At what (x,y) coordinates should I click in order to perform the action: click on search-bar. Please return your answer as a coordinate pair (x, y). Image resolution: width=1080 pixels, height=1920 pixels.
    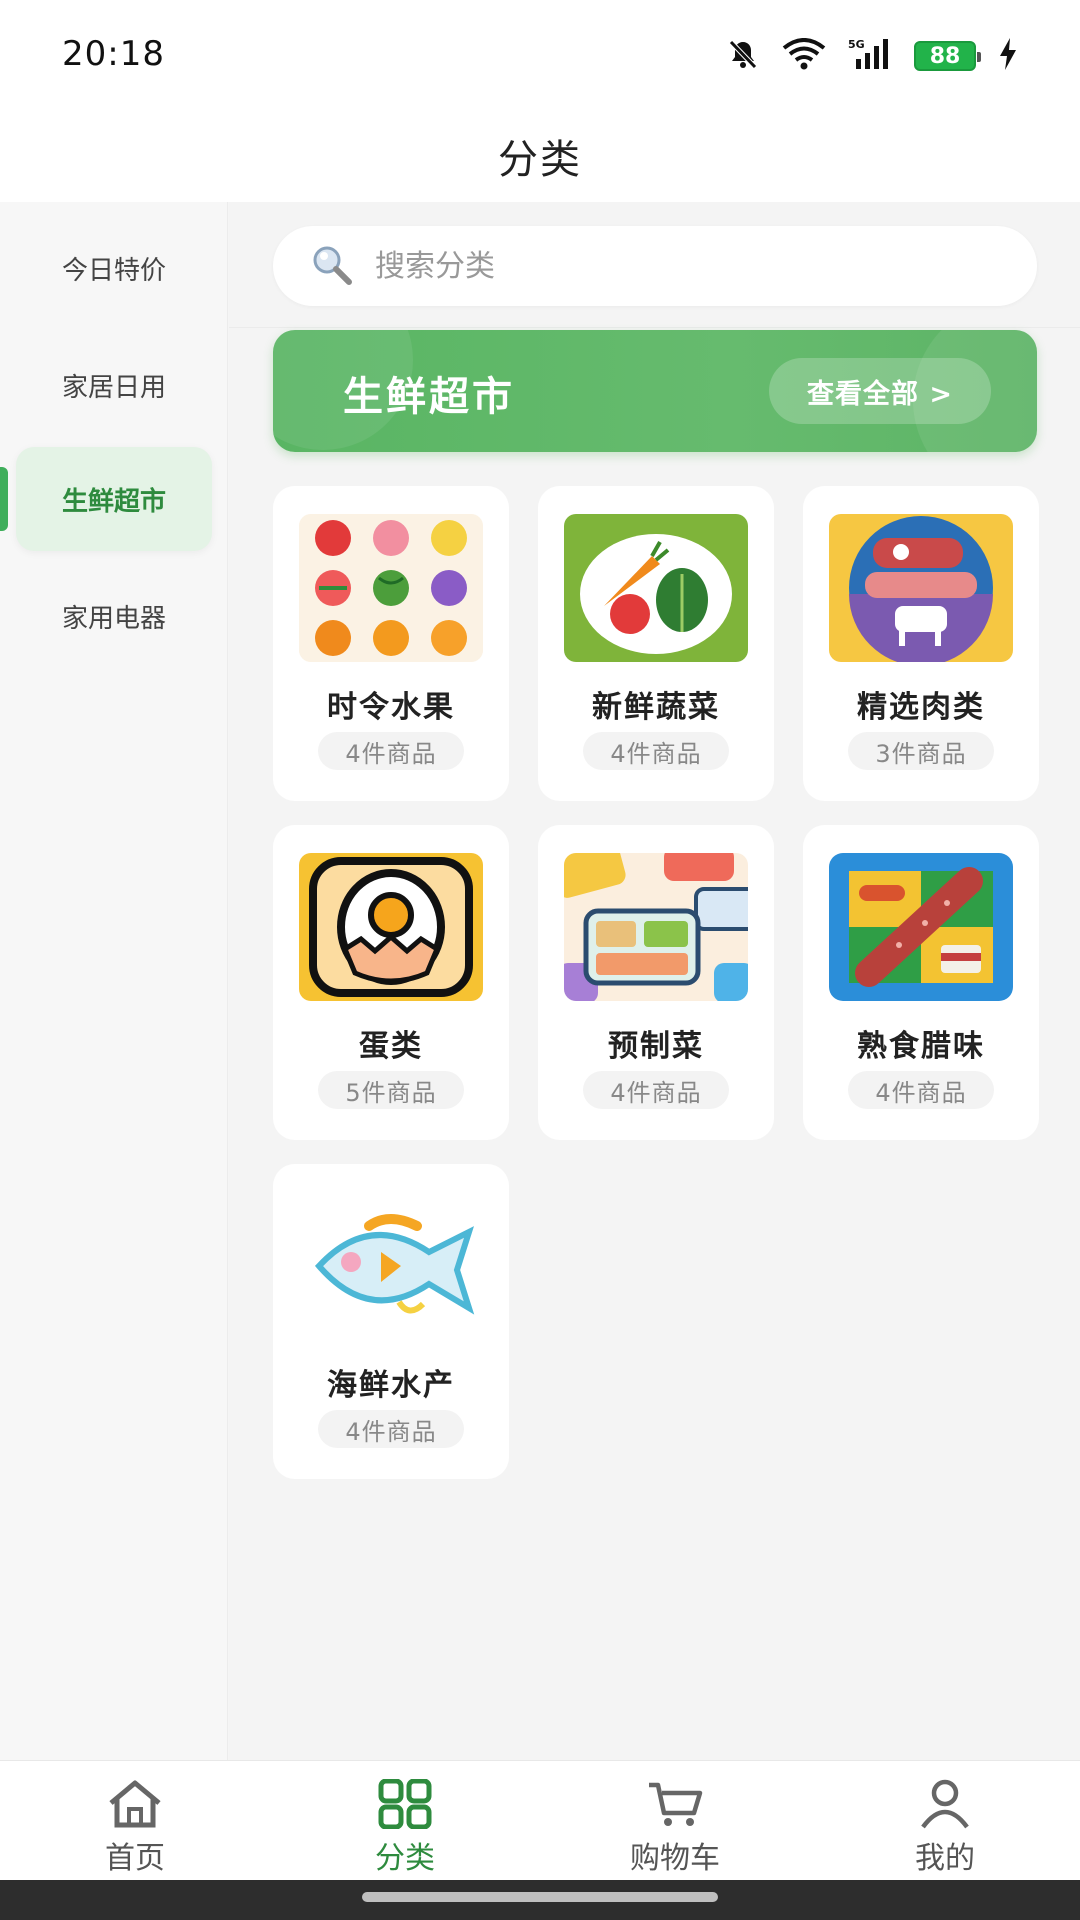
    Looking at the image, I should click on (655, 266).